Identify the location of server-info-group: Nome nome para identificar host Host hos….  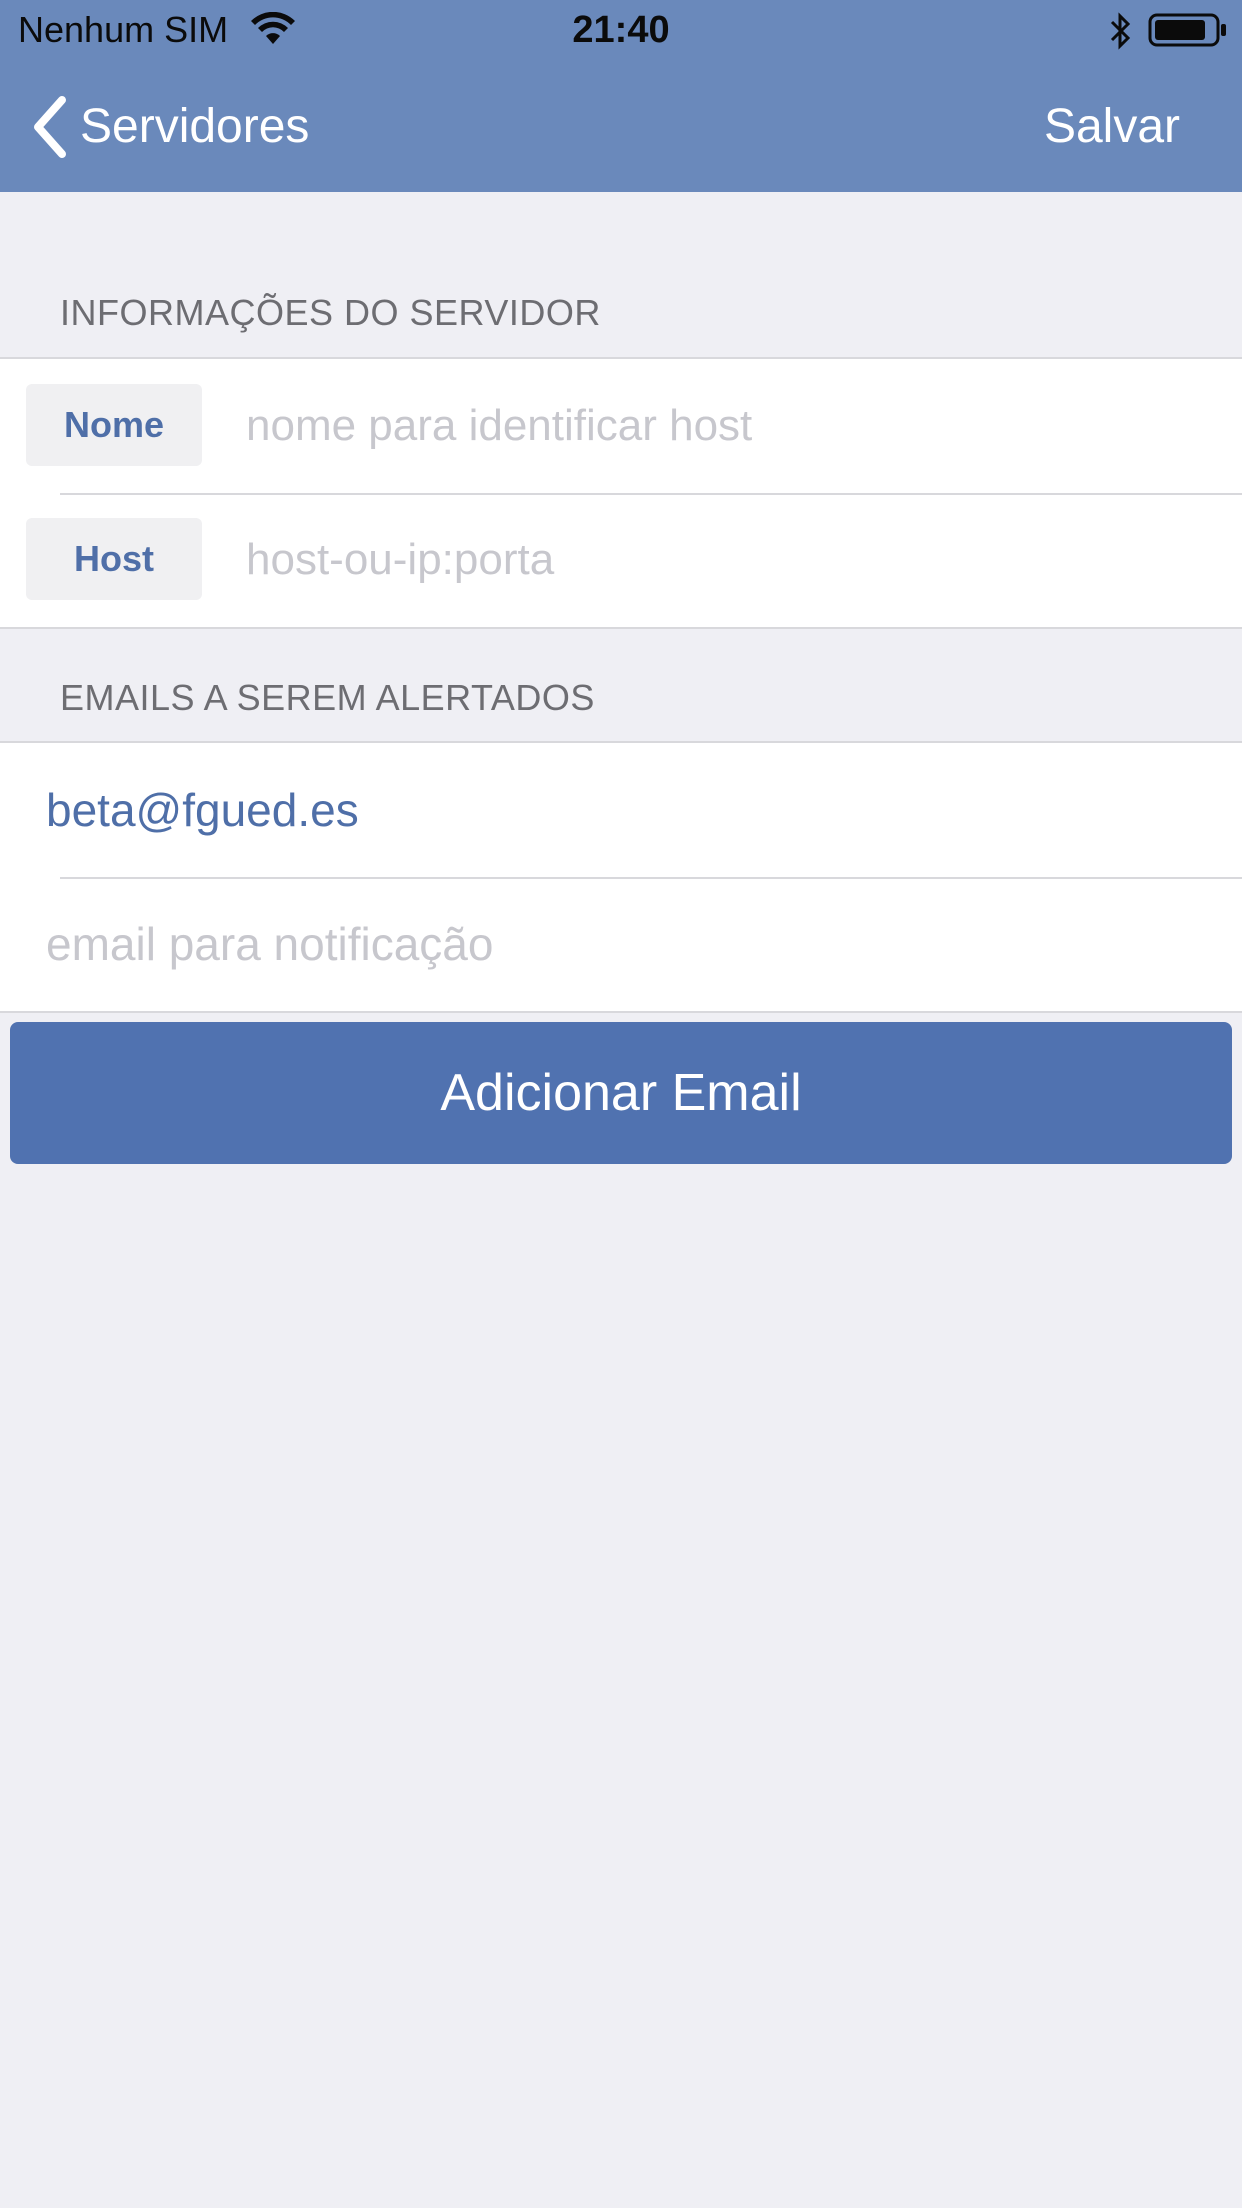
(621, 493).